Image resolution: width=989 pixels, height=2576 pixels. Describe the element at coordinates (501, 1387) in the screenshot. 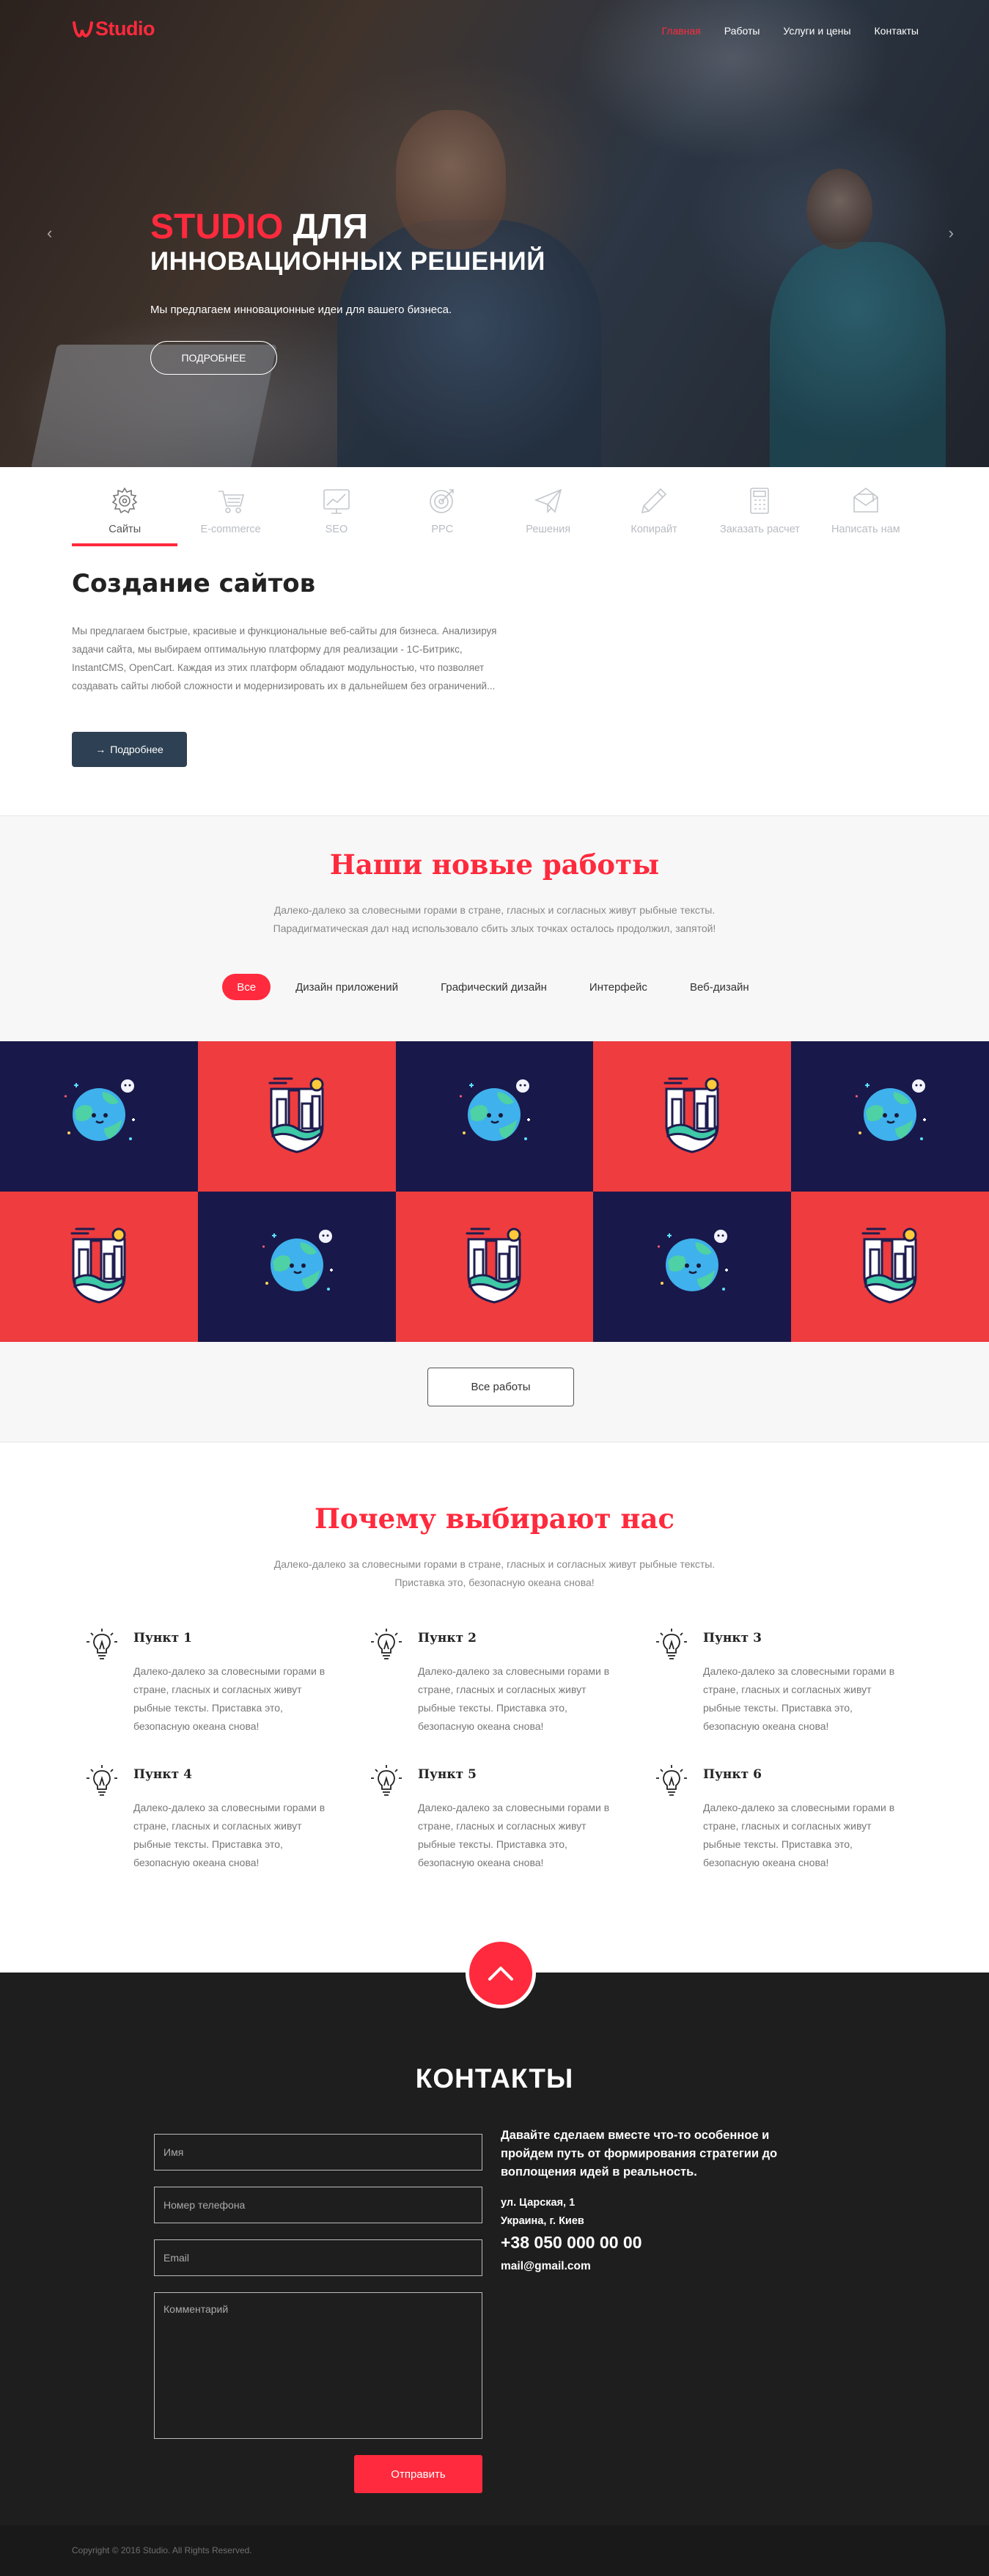

I see `all-works-button: Все работы` at that location.